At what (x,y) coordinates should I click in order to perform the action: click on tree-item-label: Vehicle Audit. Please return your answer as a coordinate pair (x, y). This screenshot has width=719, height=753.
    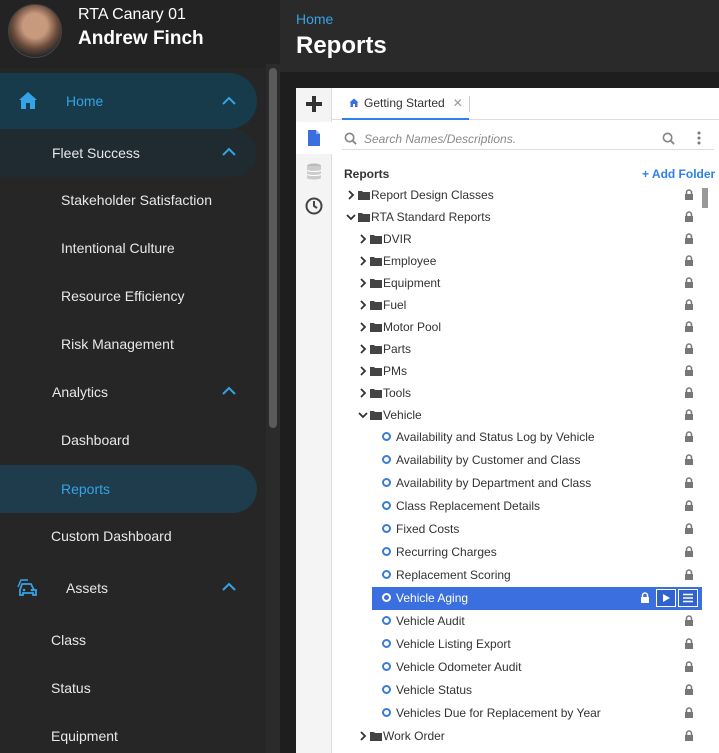
    Looking at the image, I should click on (430, 621).